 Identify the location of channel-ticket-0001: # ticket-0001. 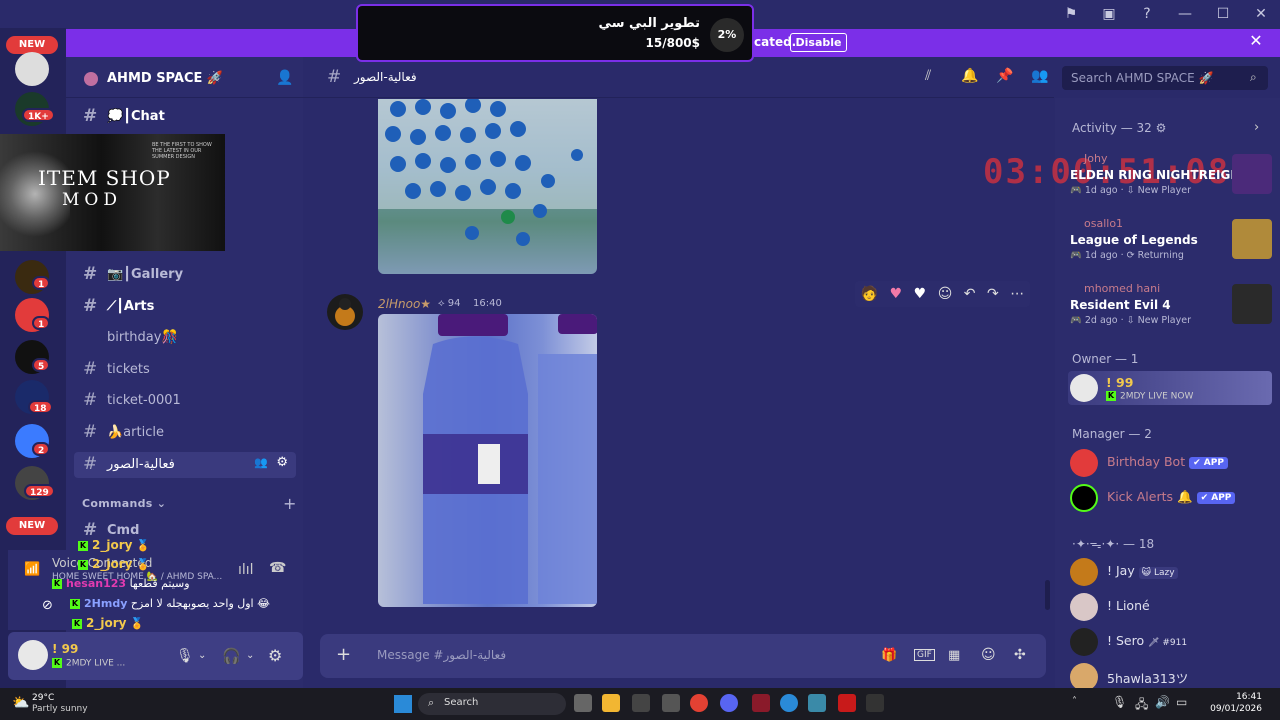
(185, 401).